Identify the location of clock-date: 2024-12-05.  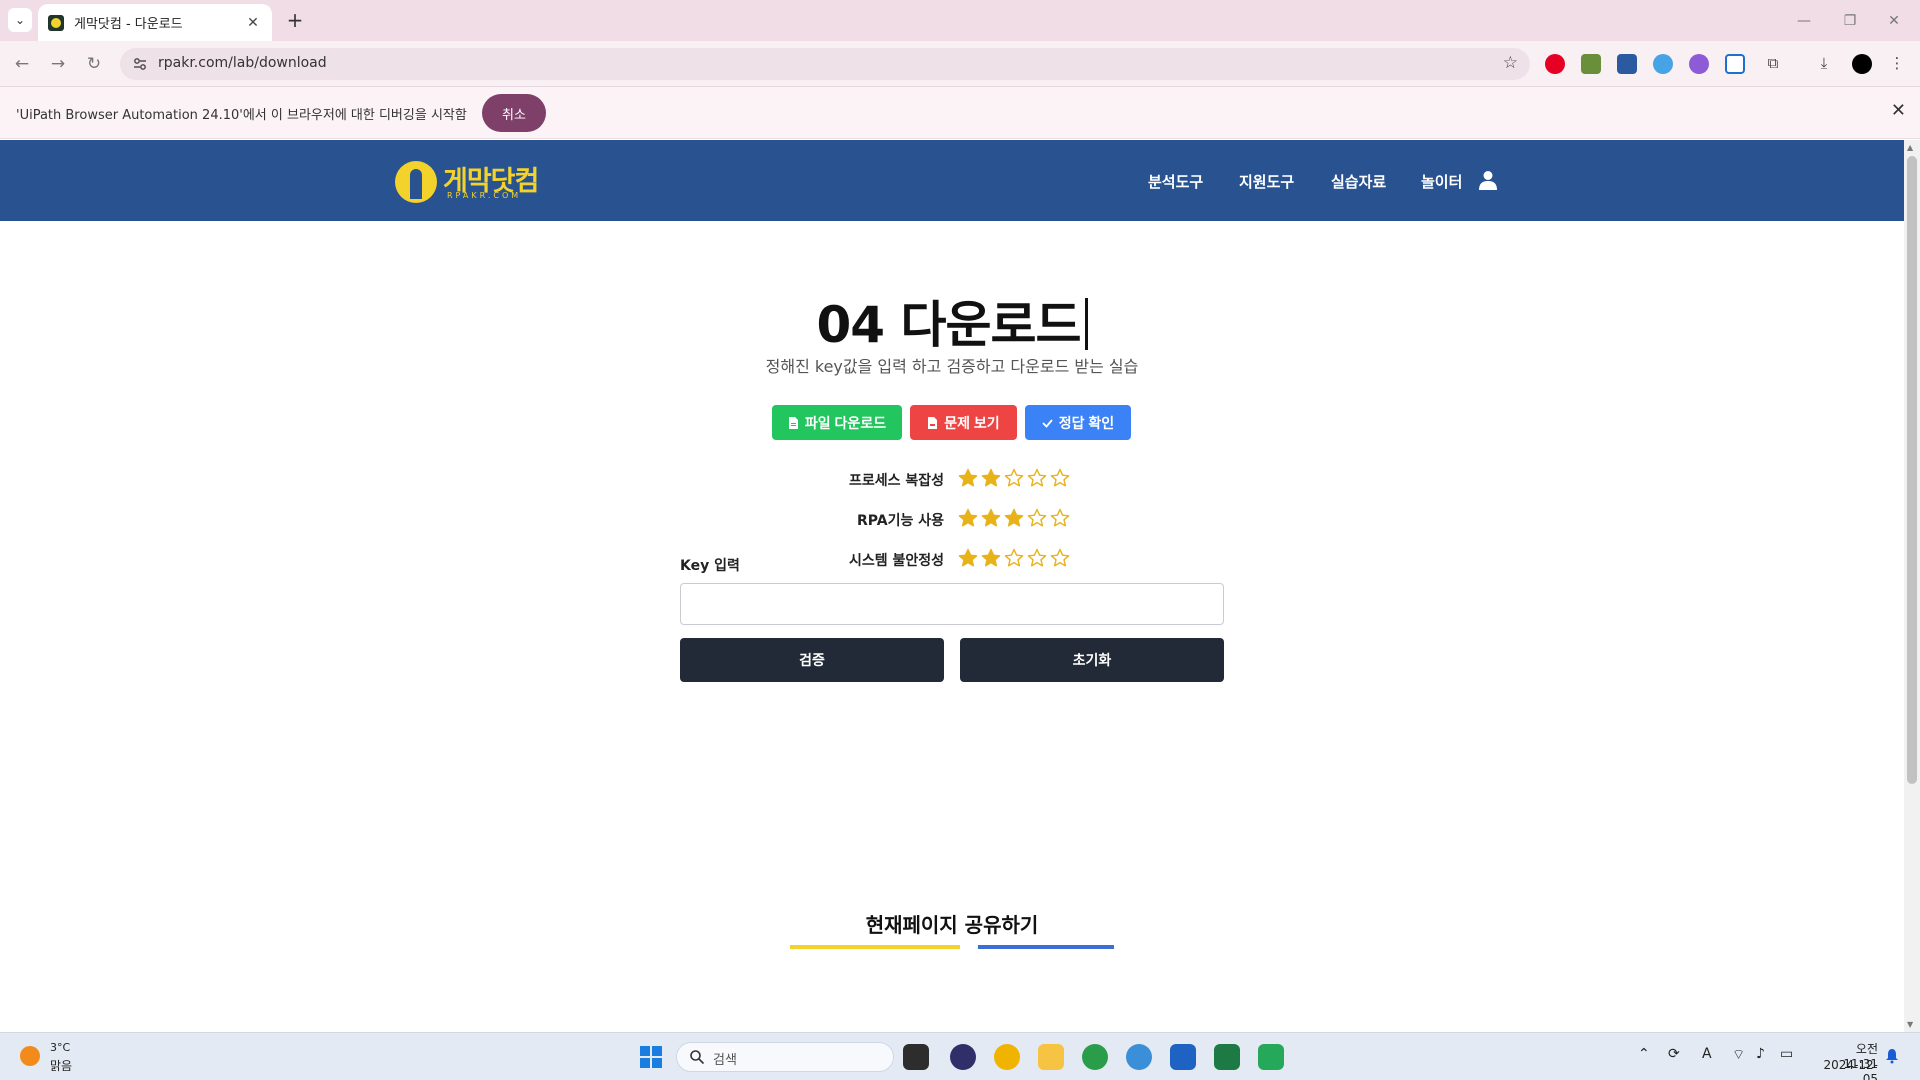
(1844, 1069).